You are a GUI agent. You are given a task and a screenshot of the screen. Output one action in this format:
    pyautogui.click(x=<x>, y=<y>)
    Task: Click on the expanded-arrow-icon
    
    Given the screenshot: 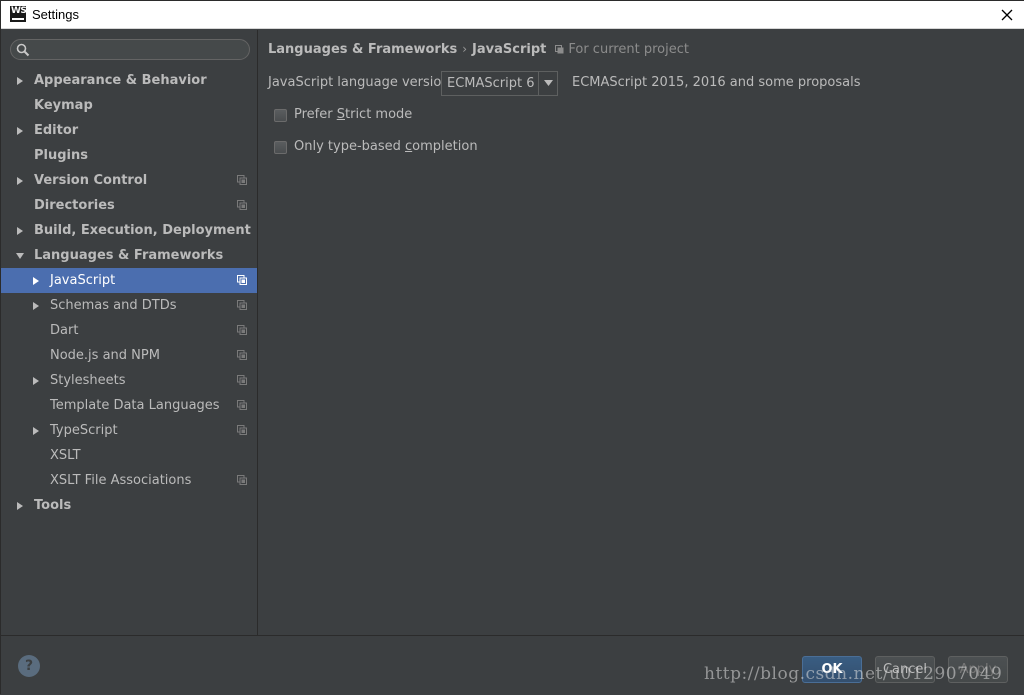 What is the action you would take?
    pyautogui.click(x=20, y=256)
    